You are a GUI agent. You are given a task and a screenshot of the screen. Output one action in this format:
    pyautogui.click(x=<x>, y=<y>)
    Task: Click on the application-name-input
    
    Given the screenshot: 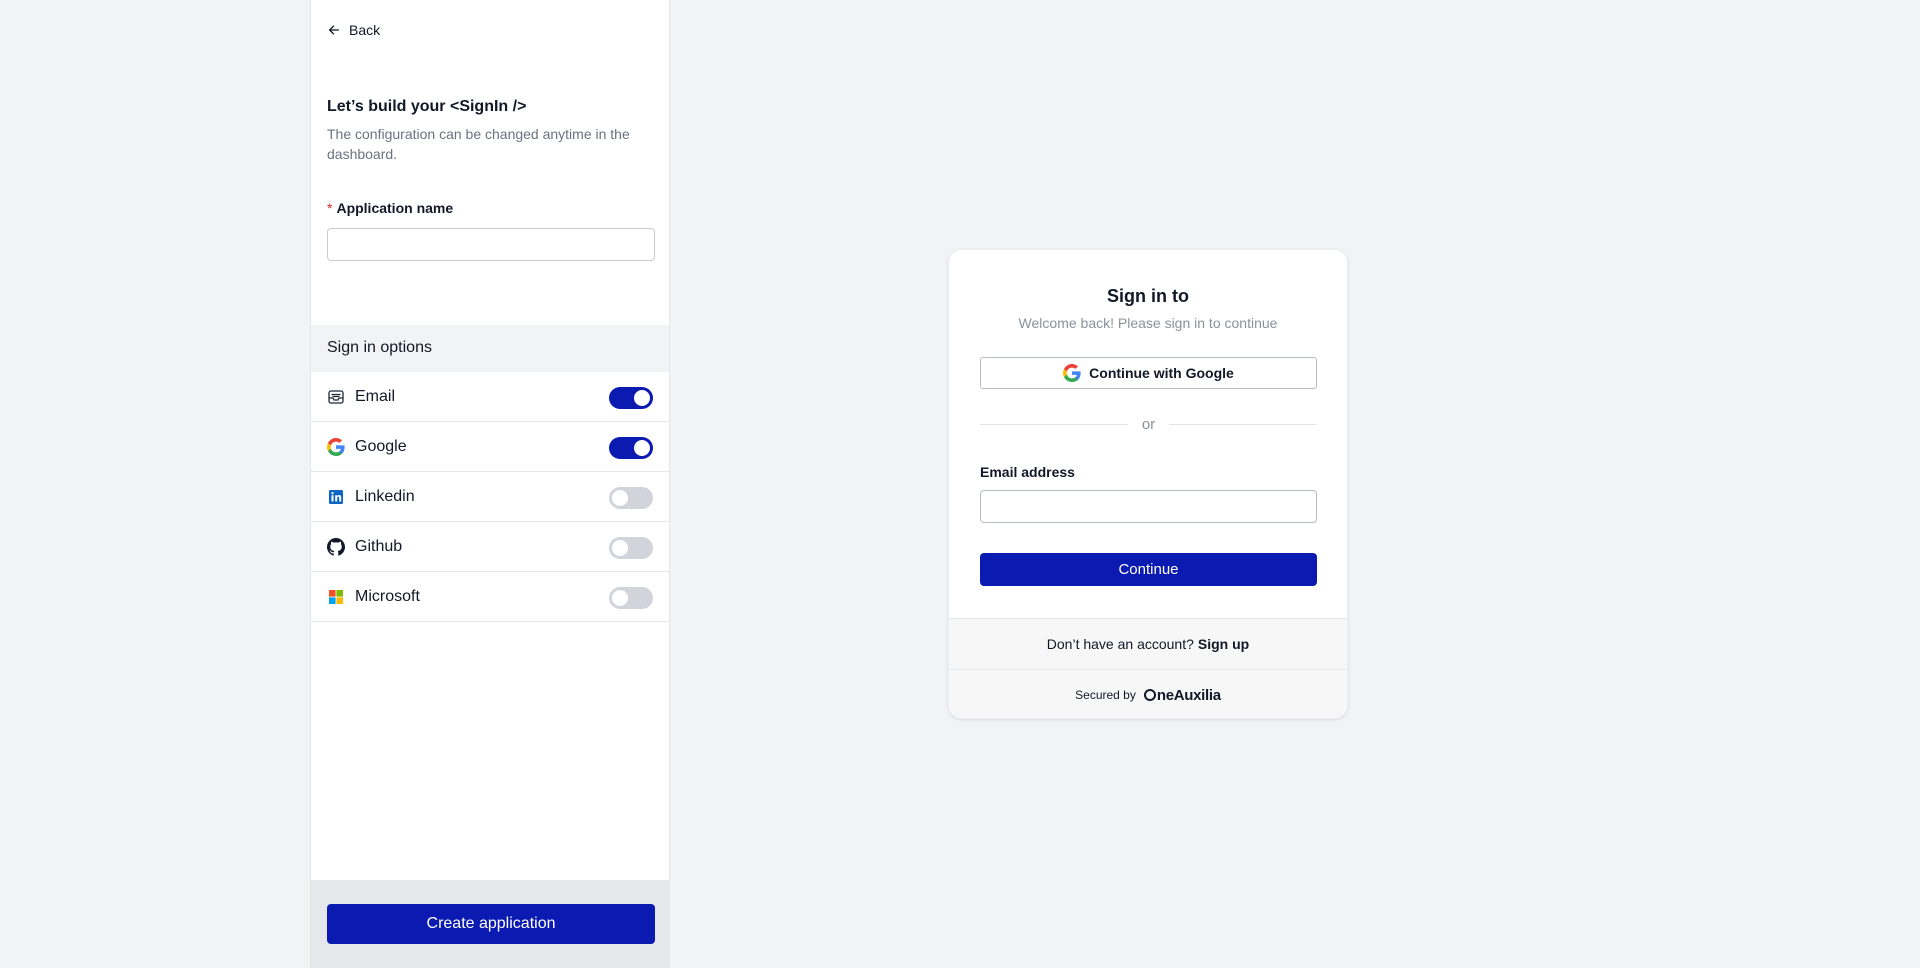 What is the action you would take?
    pyautogui.click(x=491, y=244)
    